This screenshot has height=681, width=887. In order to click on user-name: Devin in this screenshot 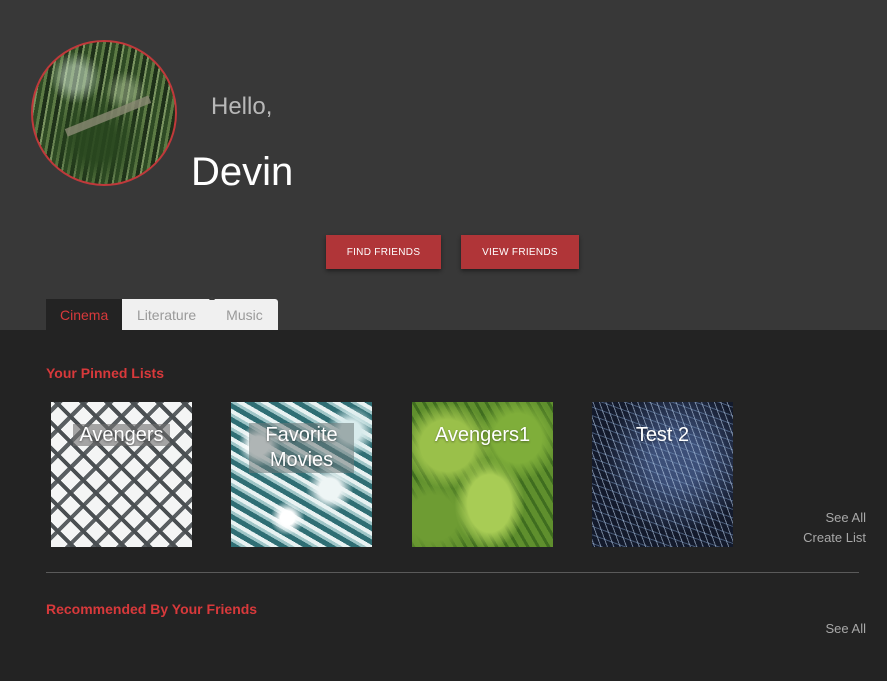, I will do `click(242, 172)`.